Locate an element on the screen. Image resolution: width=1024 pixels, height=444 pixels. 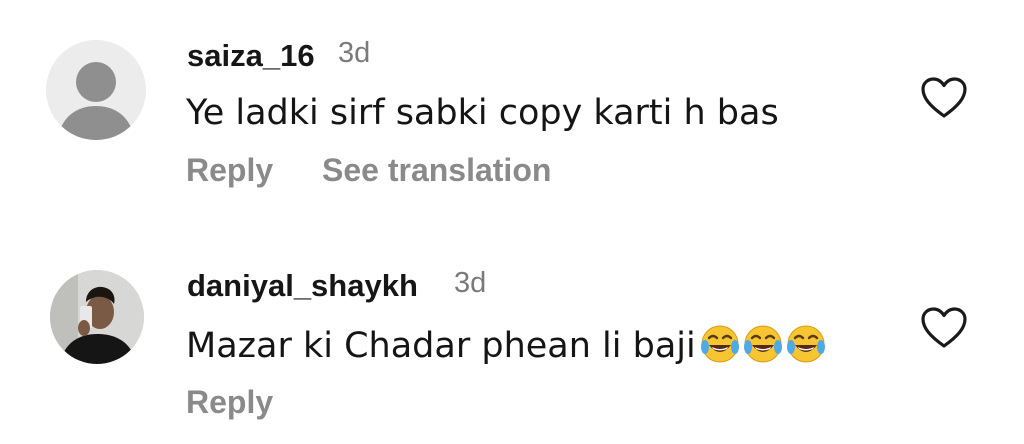
user-photo-avatar is located at coordinates (97, 317).